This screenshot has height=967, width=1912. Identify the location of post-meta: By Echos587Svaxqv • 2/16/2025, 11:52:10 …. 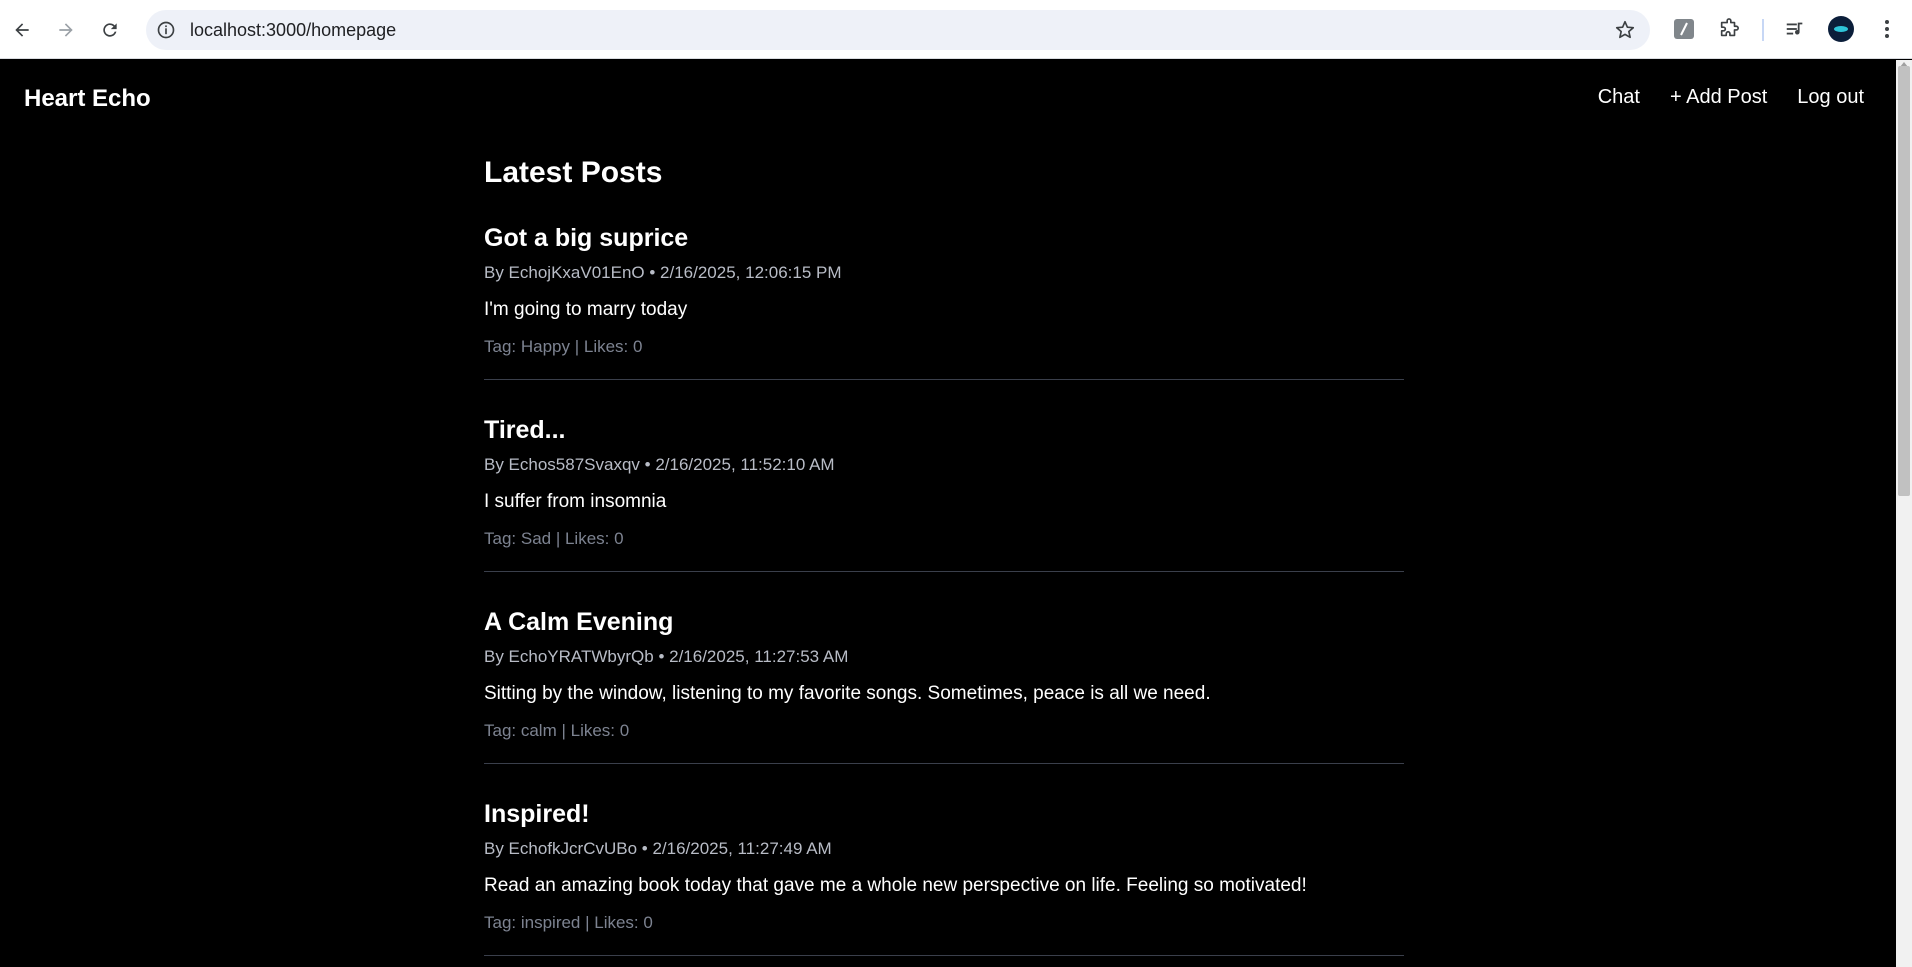
(659, 464).